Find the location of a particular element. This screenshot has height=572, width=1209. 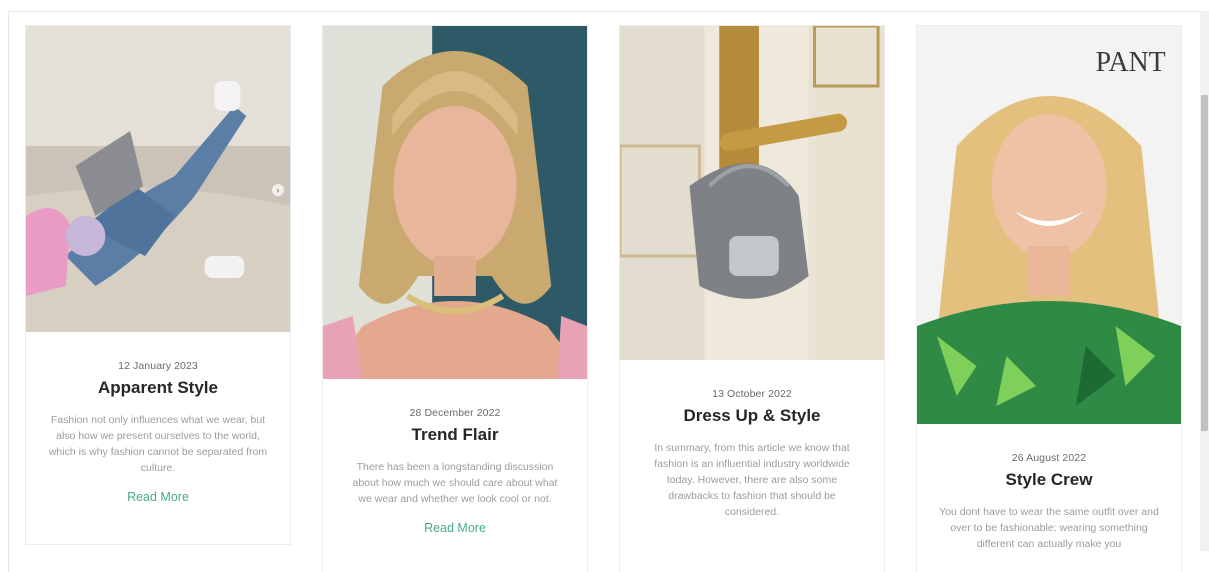

scrollbar-thumb is located at coordinates (1204, 263).